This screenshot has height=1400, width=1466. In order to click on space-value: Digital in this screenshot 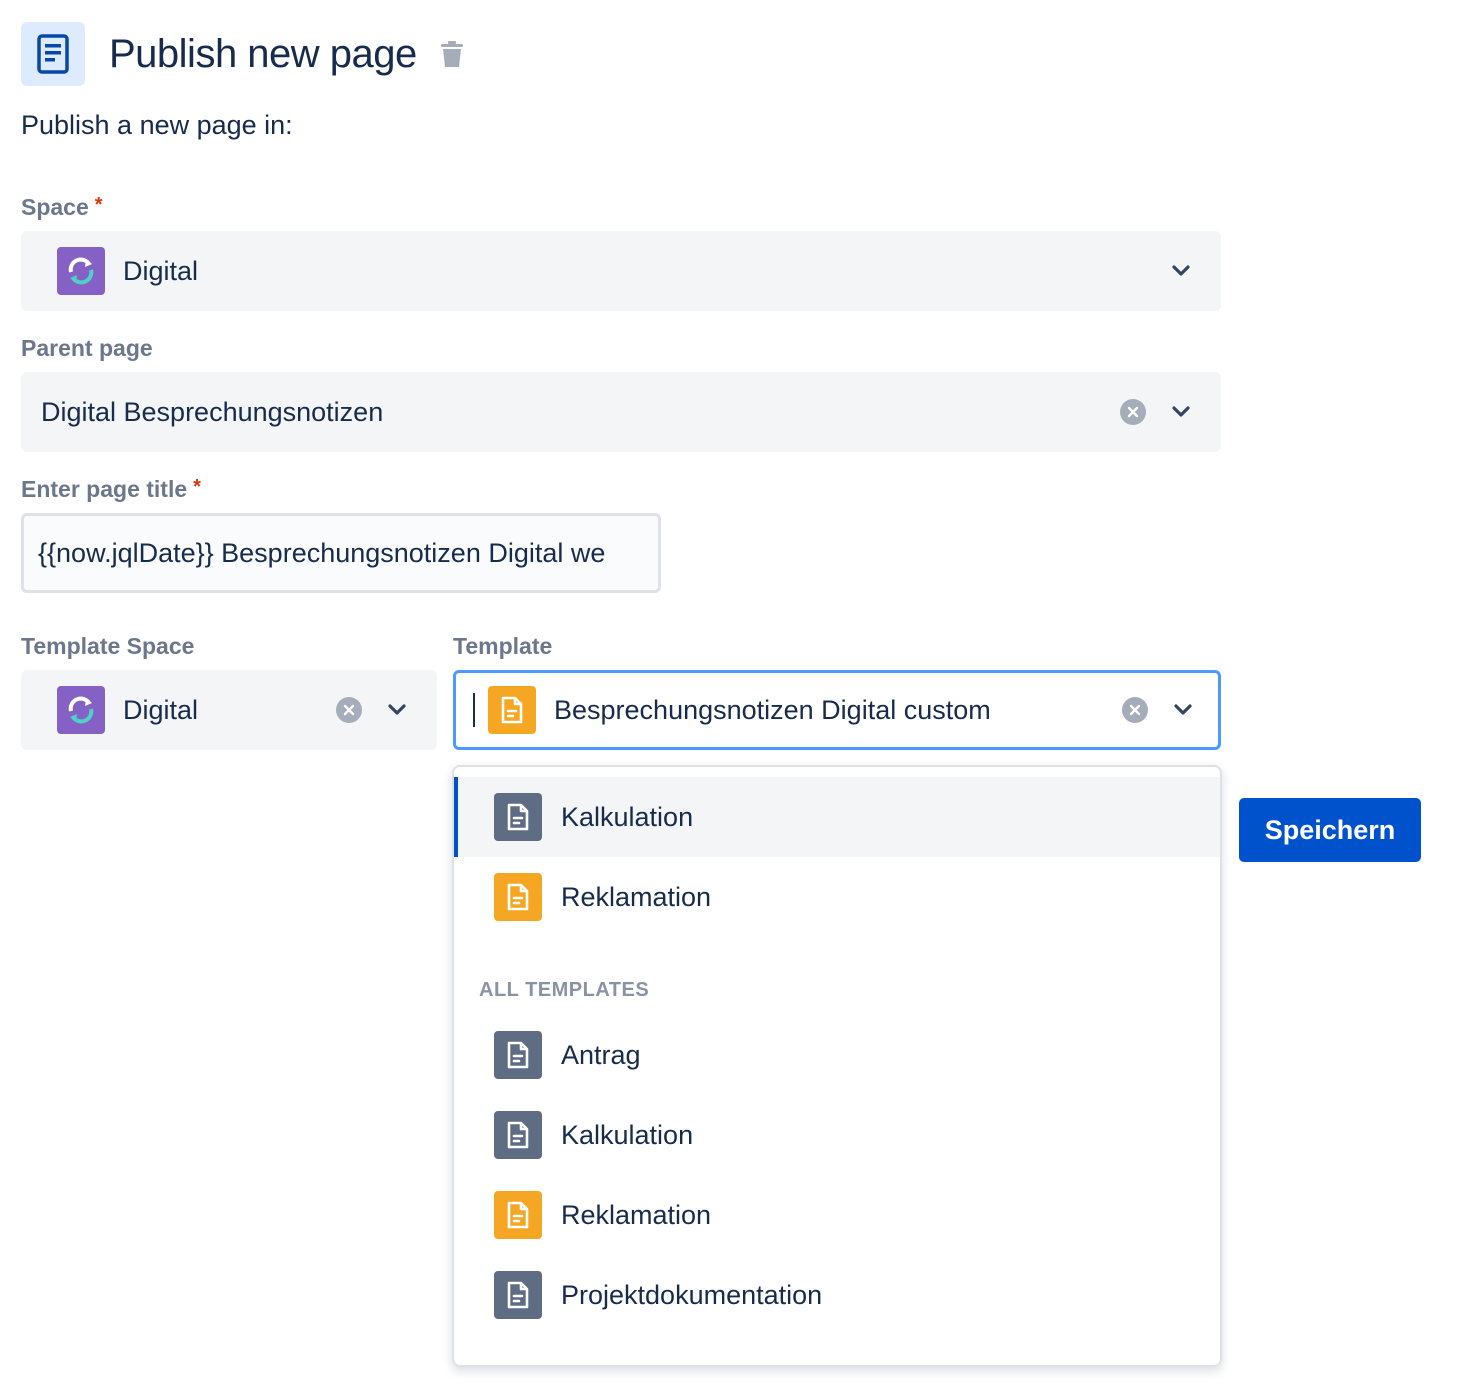, I will do `click(161, 270)`.